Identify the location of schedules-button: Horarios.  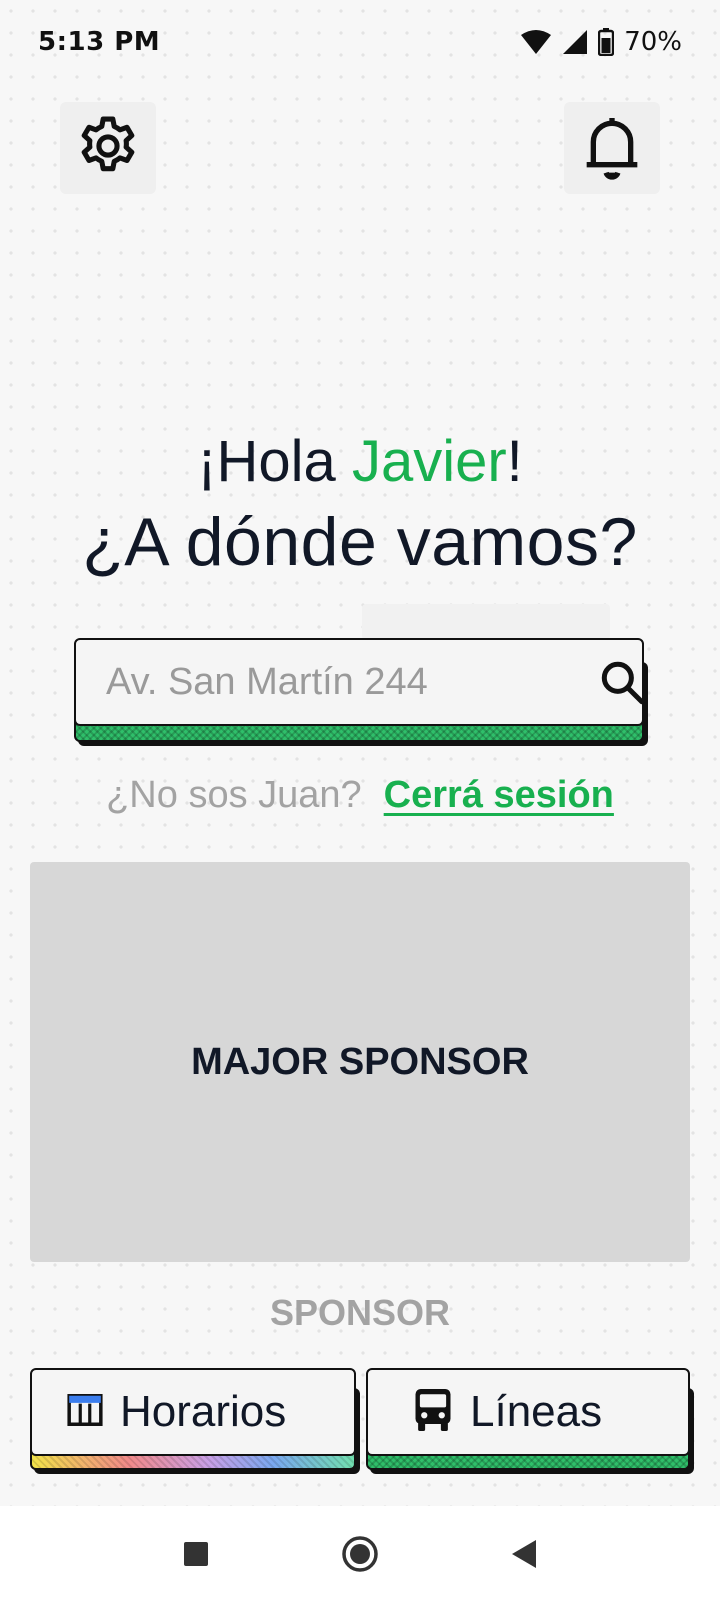
(195, 1421).